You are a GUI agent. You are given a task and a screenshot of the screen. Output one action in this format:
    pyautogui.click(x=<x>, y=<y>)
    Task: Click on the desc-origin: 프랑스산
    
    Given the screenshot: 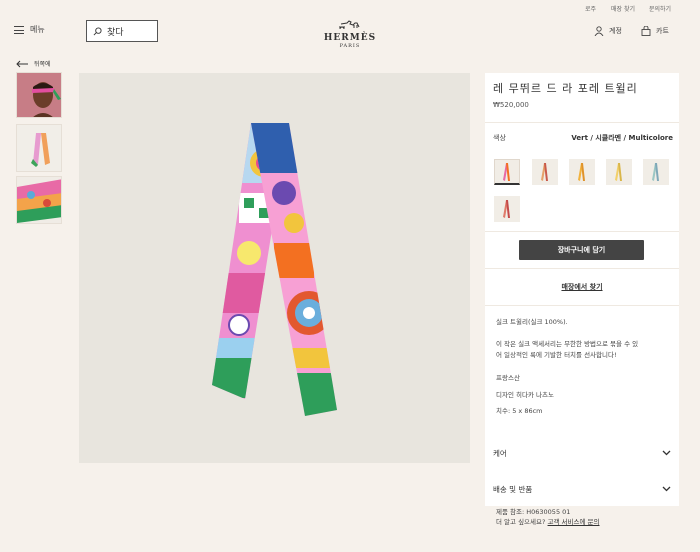 What is the action you would take?
    pyautogui.click(x=508, y=378)
    